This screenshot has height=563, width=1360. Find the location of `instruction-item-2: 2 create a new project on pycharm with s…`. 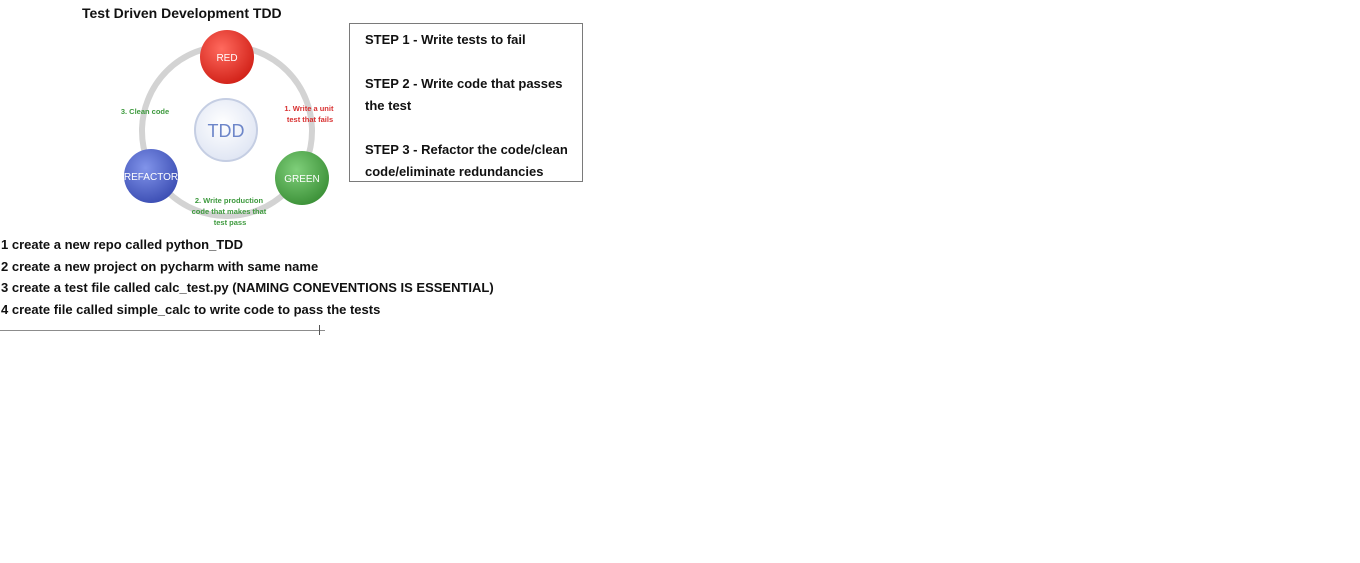

instruction-item-2: 2 create a new project on pycharm with s… is located at coordinates (160, 266).